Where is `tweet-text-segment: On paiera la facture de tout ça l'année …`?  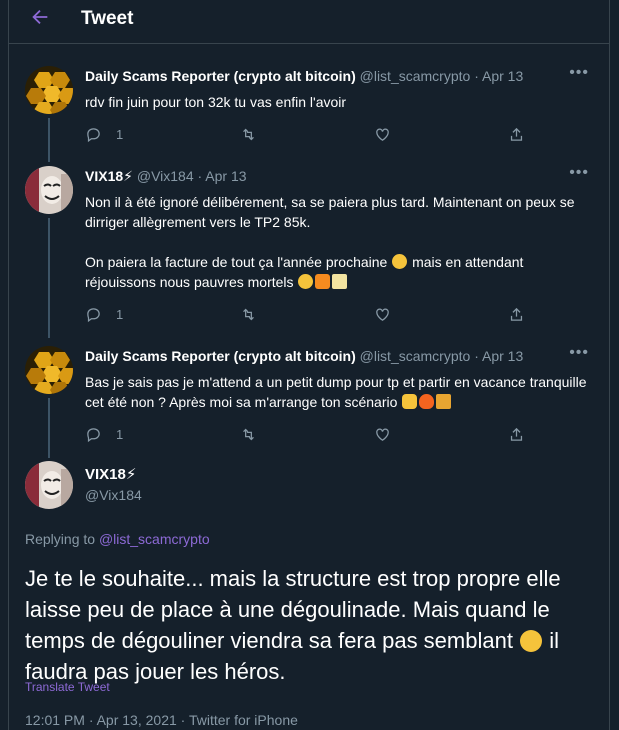 tweet-text-segment: On paiera la facture de tout ça l'année … is located at coordinates (236, 262).